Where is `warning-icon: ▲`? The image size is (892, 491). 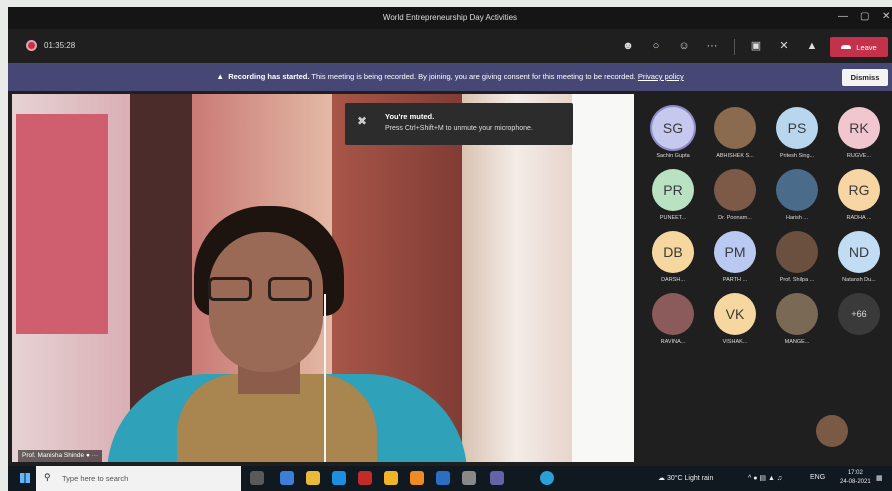 warning-icon: ▲ is located at coordinates (220, 76).